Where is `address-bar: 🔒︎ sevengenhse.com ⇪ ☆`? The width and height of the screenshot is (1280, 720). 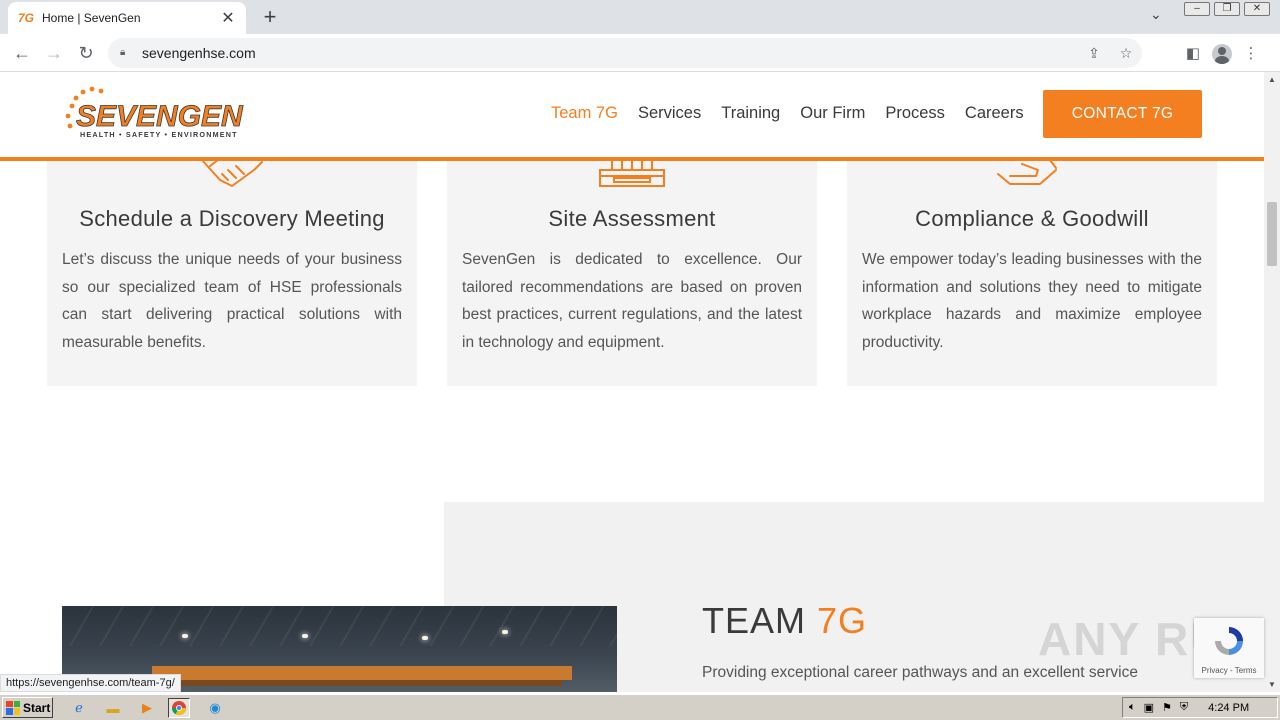
address-bar: 🔒︎ sevengenhse.com ⇪ ☆ is located at coordinates (625, 53).